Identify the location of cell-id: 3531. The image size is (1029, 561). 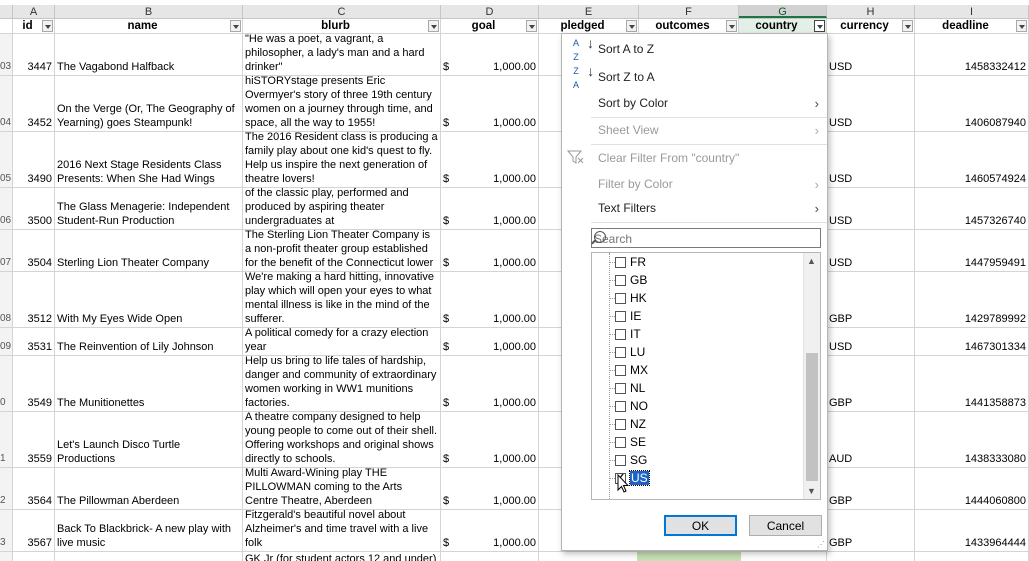
(34, 341).